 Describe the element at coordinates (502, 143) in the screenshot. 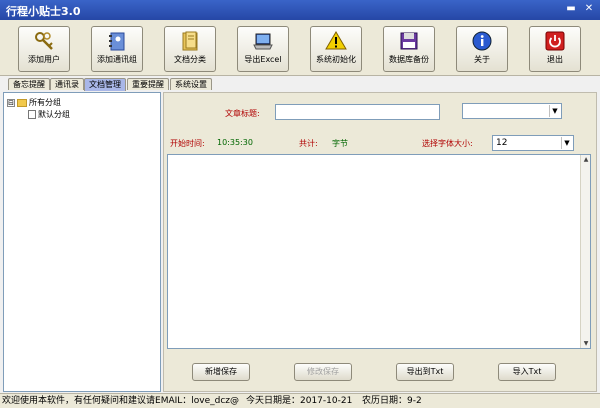

I see `font-size-value: 12` at that location.